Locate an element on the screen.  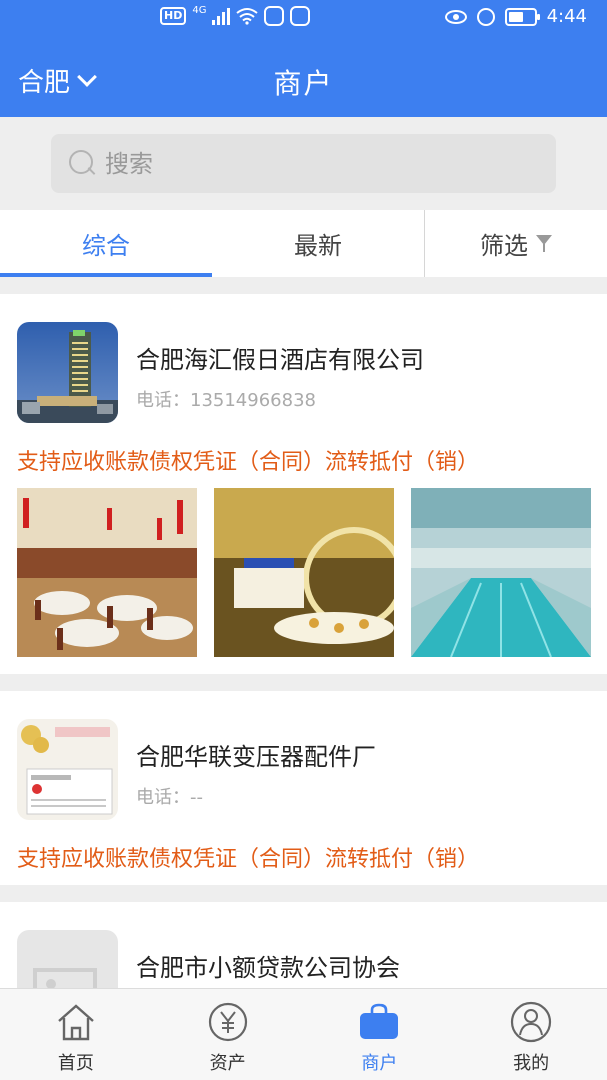
tab-comprehensive: 综合 is located at coordinates (106, 243).